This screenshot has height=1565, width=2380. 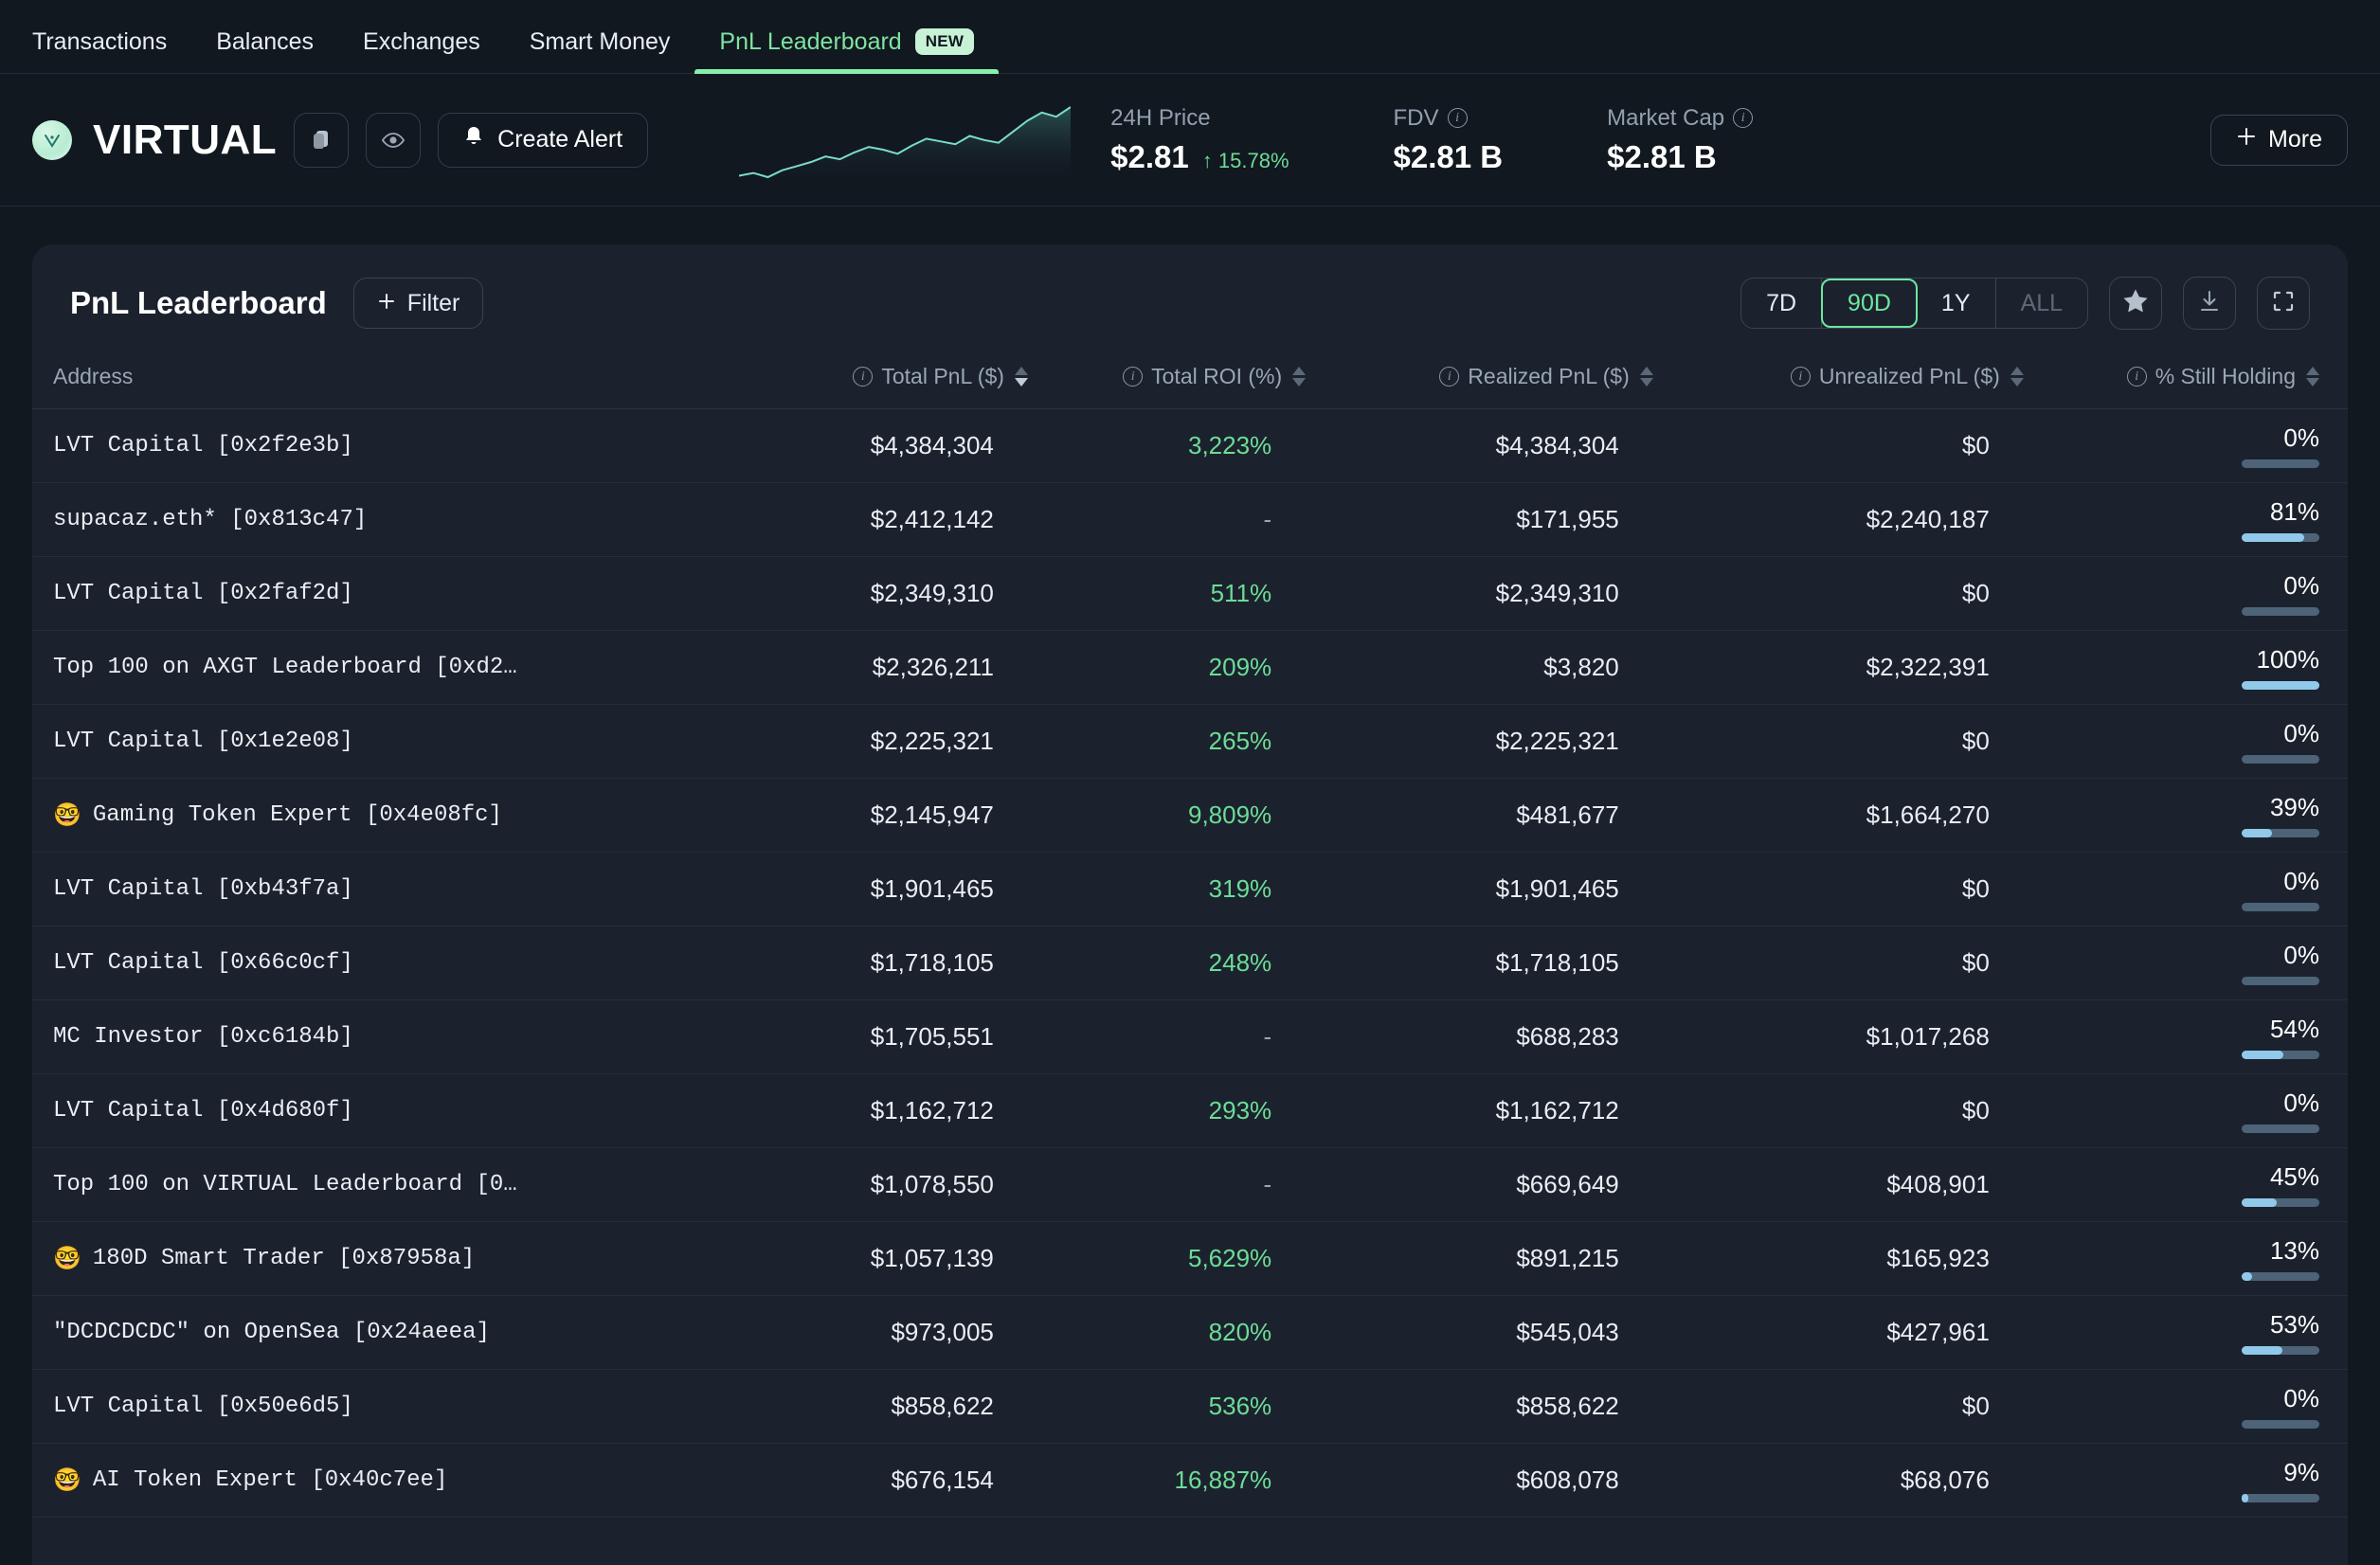 I want to click on plus-icon, so click(x=2246, y=139).